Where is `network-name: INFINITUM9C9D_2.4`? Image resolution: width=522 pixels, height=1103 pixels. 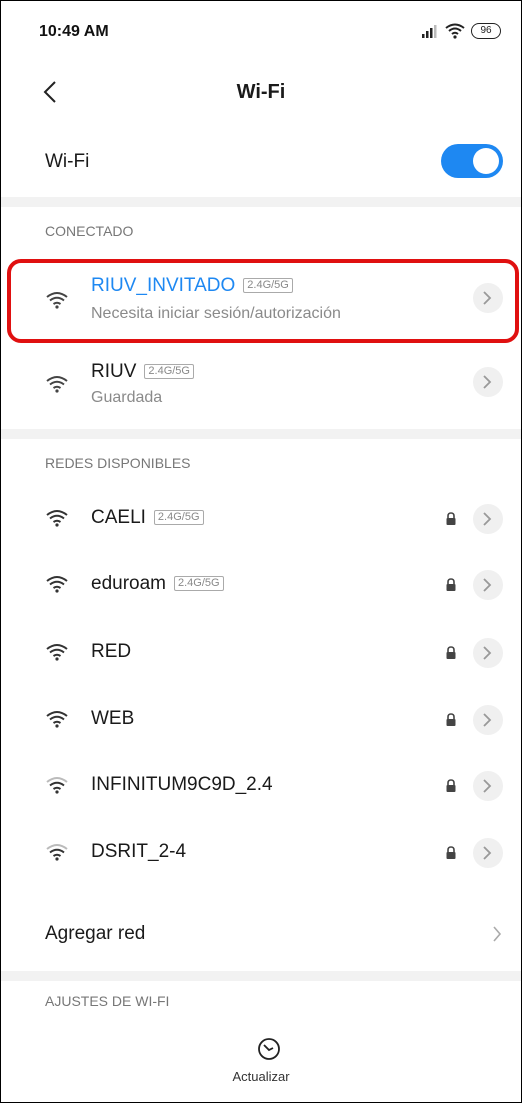 network-name: INFINITUM9C9D_2.4 is located at coordinates (182, 784).